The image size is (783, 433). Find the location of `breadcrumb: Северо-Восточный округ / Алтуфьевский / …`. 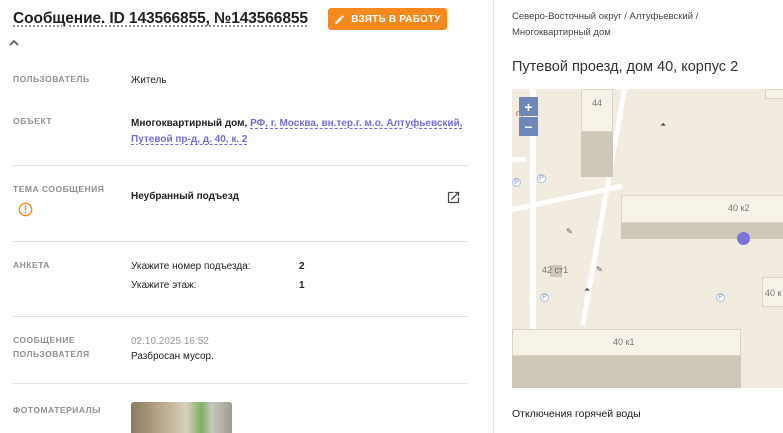

breadcrumb: Северо-Восточный округ / Алтуфьевский / … is located at coordinates (605, 24).